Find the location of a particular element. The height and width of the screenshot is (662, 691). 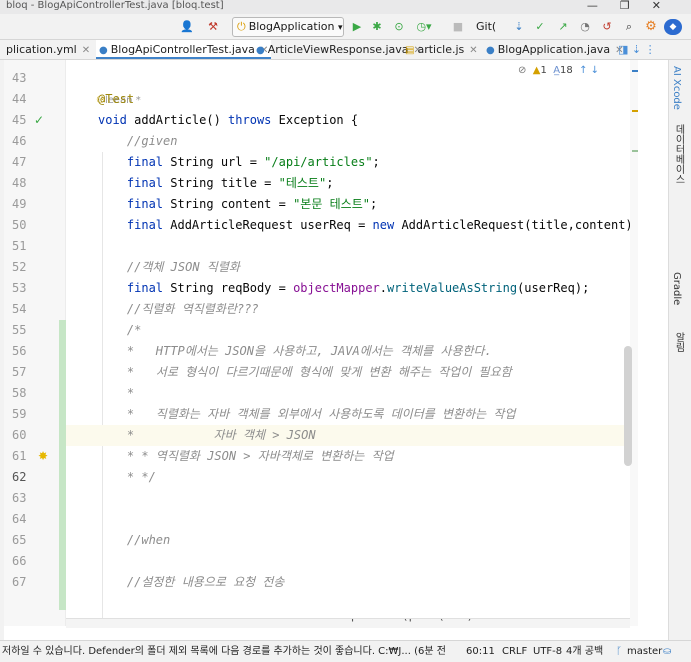

scrollbar-thumb is located at coordinates (628, 406).